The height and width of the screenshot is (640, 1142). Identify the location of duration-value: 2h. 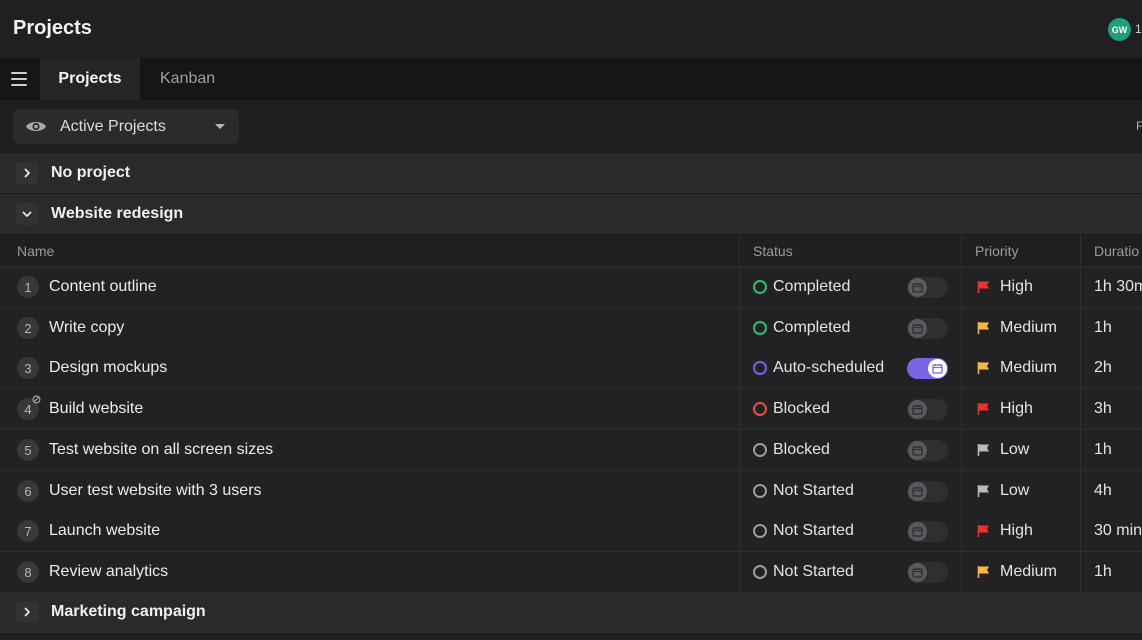
(1103, 368).